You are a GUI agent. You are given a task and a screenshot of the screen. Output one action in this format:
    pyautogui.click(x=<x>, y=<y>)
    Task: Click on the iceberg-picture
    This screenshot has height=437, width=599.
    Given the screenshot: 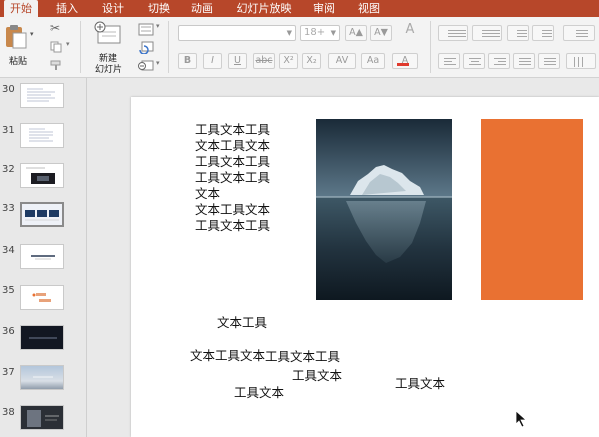 What is the action you would take?
    pyautogui.click(x=384, y=209)
    